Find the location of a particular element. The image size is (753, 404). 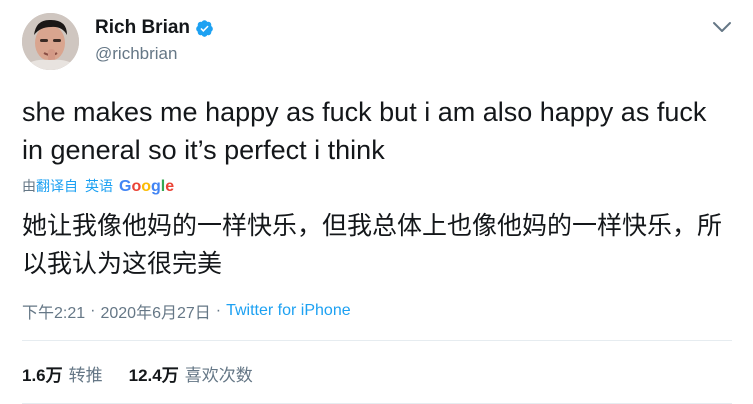

avatar is located at coordinates (50, 41).